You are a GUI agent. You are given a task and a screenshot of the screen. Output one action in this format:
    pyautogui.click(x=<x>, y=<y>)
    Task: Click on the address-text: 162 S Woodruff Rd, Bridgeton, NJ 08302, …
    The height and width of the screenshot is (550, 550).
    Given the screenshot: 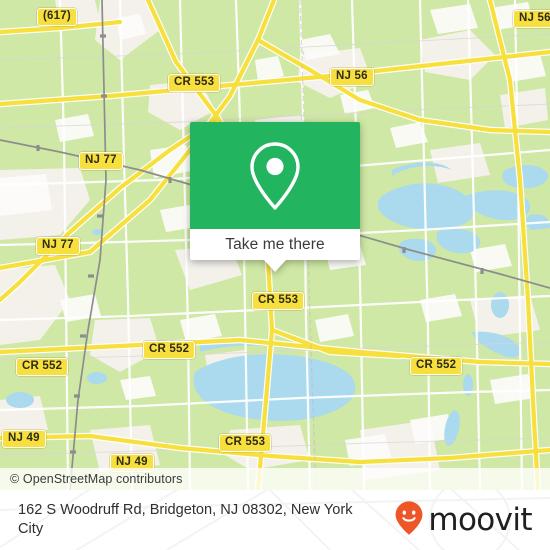 What is the action you would take?
    pyautogui.click(x=185, y=519)
    